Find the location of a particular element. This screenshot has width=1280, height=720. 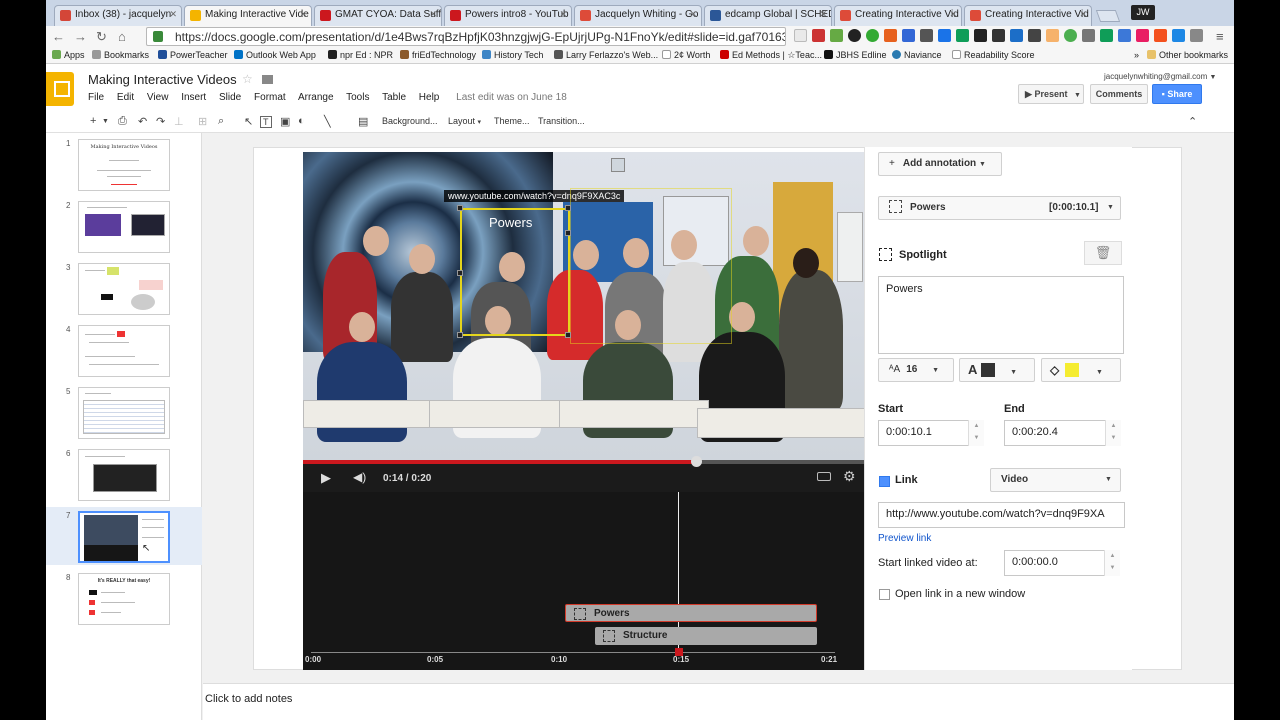

layout-button: Layout ▾ is located at coordinates (464, 121).